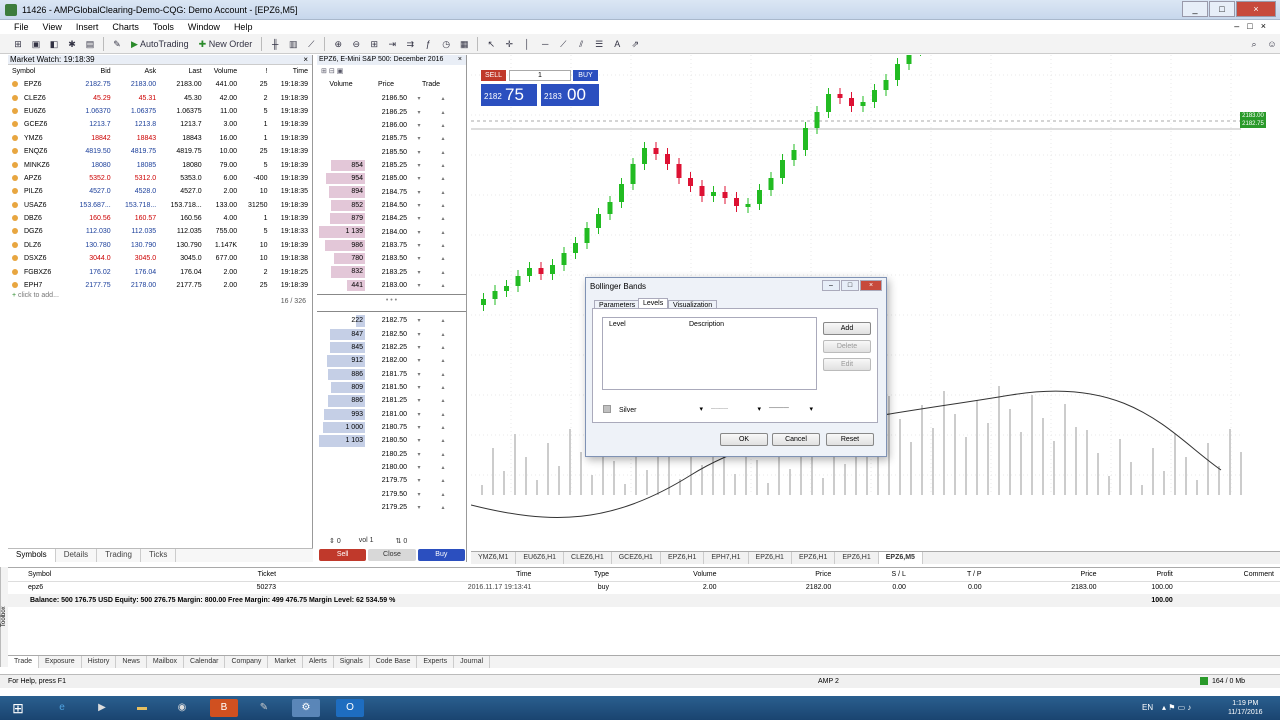 The width and height of the screenshot is (1280, 720). Describe the element at coordinates (391, 360) in the screenshot. I see `dom-row: 912 2182.00 ▾ ▴` at that location.